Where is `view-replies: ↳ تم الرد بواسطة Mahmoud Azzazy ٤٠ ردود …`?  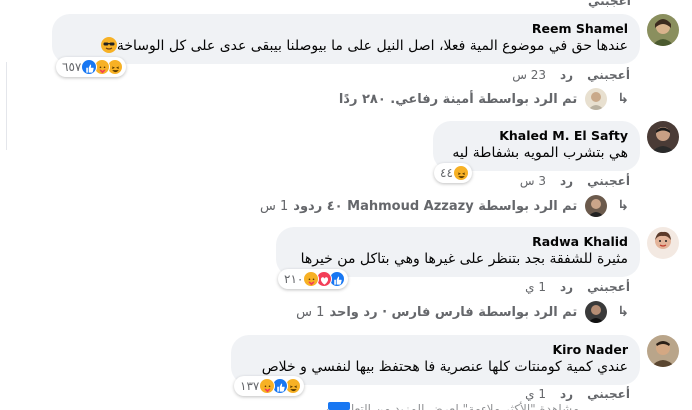
view-replies: ↳ تم الرد بواسطة Mahmoud Azzazy ٤٠ ردود … is located at coordinates (444, 206).